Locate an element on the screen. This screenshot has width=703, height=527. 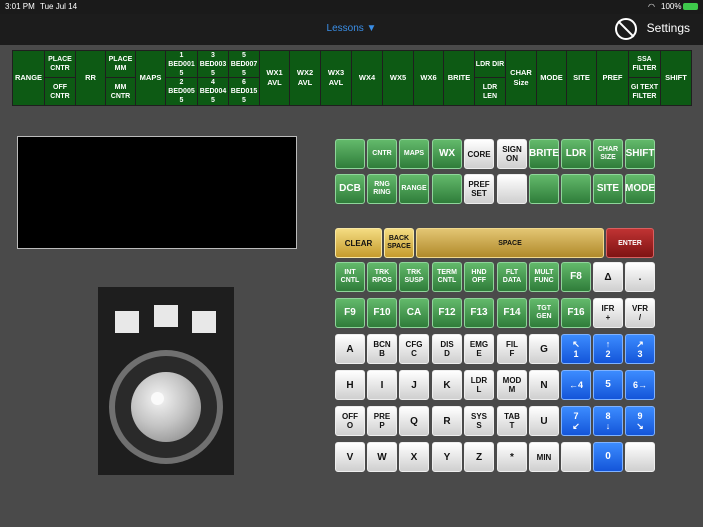
dcb-wx3: WX3 AVL is located at coordinates (336, 78).